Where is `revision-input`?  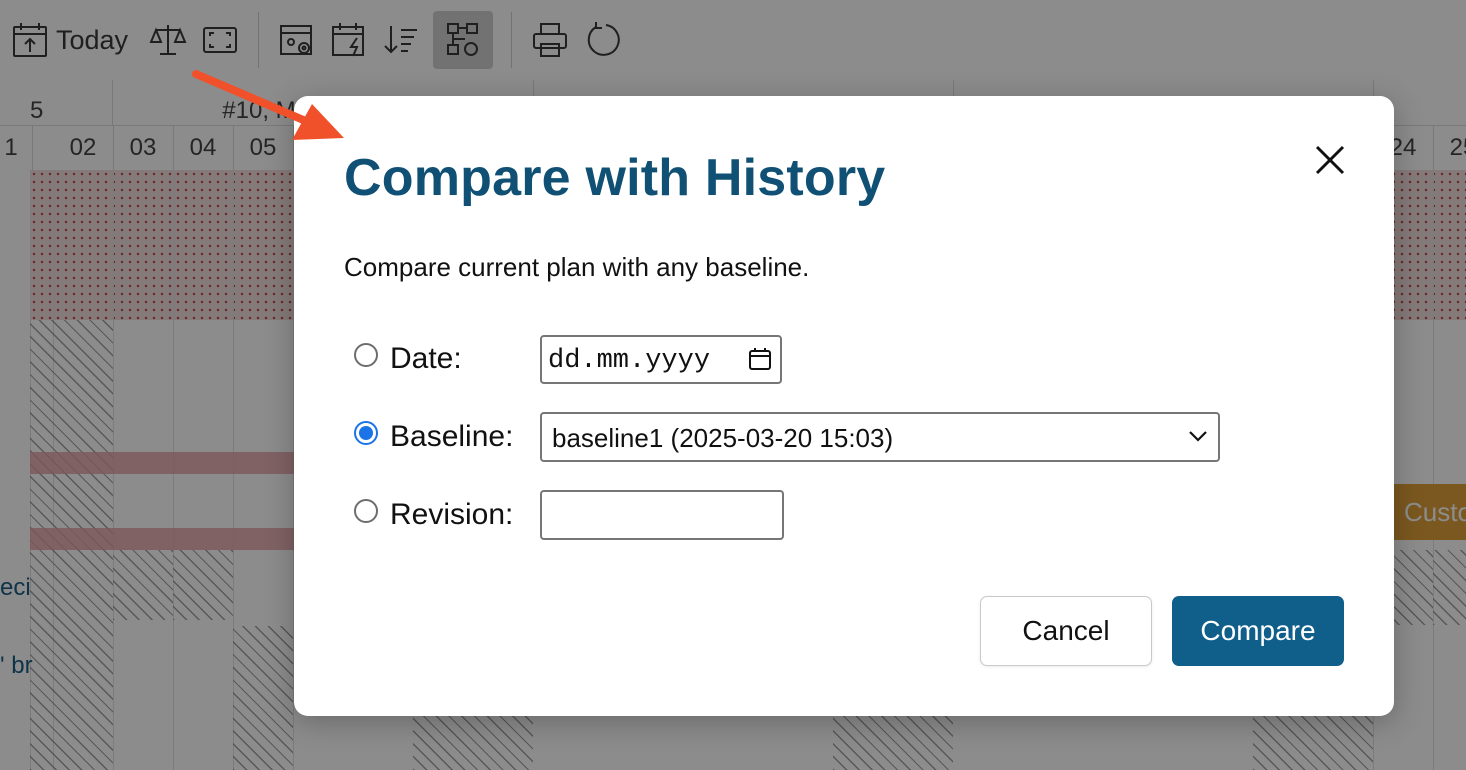 revision-input is located at coordinates (662, 515).